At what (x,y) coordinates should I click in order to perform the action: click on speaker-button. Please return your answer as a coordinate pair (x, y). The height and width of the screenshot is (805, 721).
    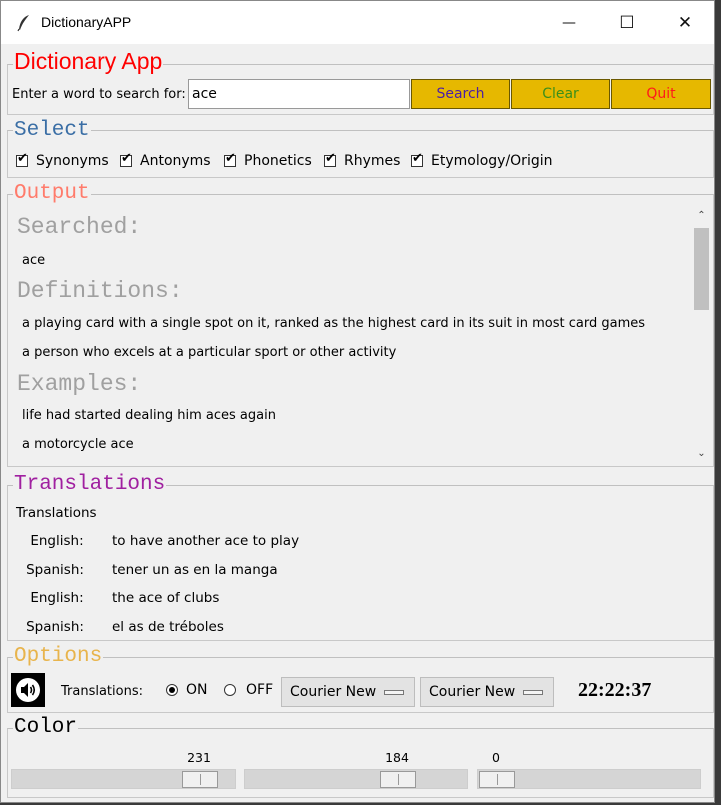
    Looking at the image, I should click on (28, 690).